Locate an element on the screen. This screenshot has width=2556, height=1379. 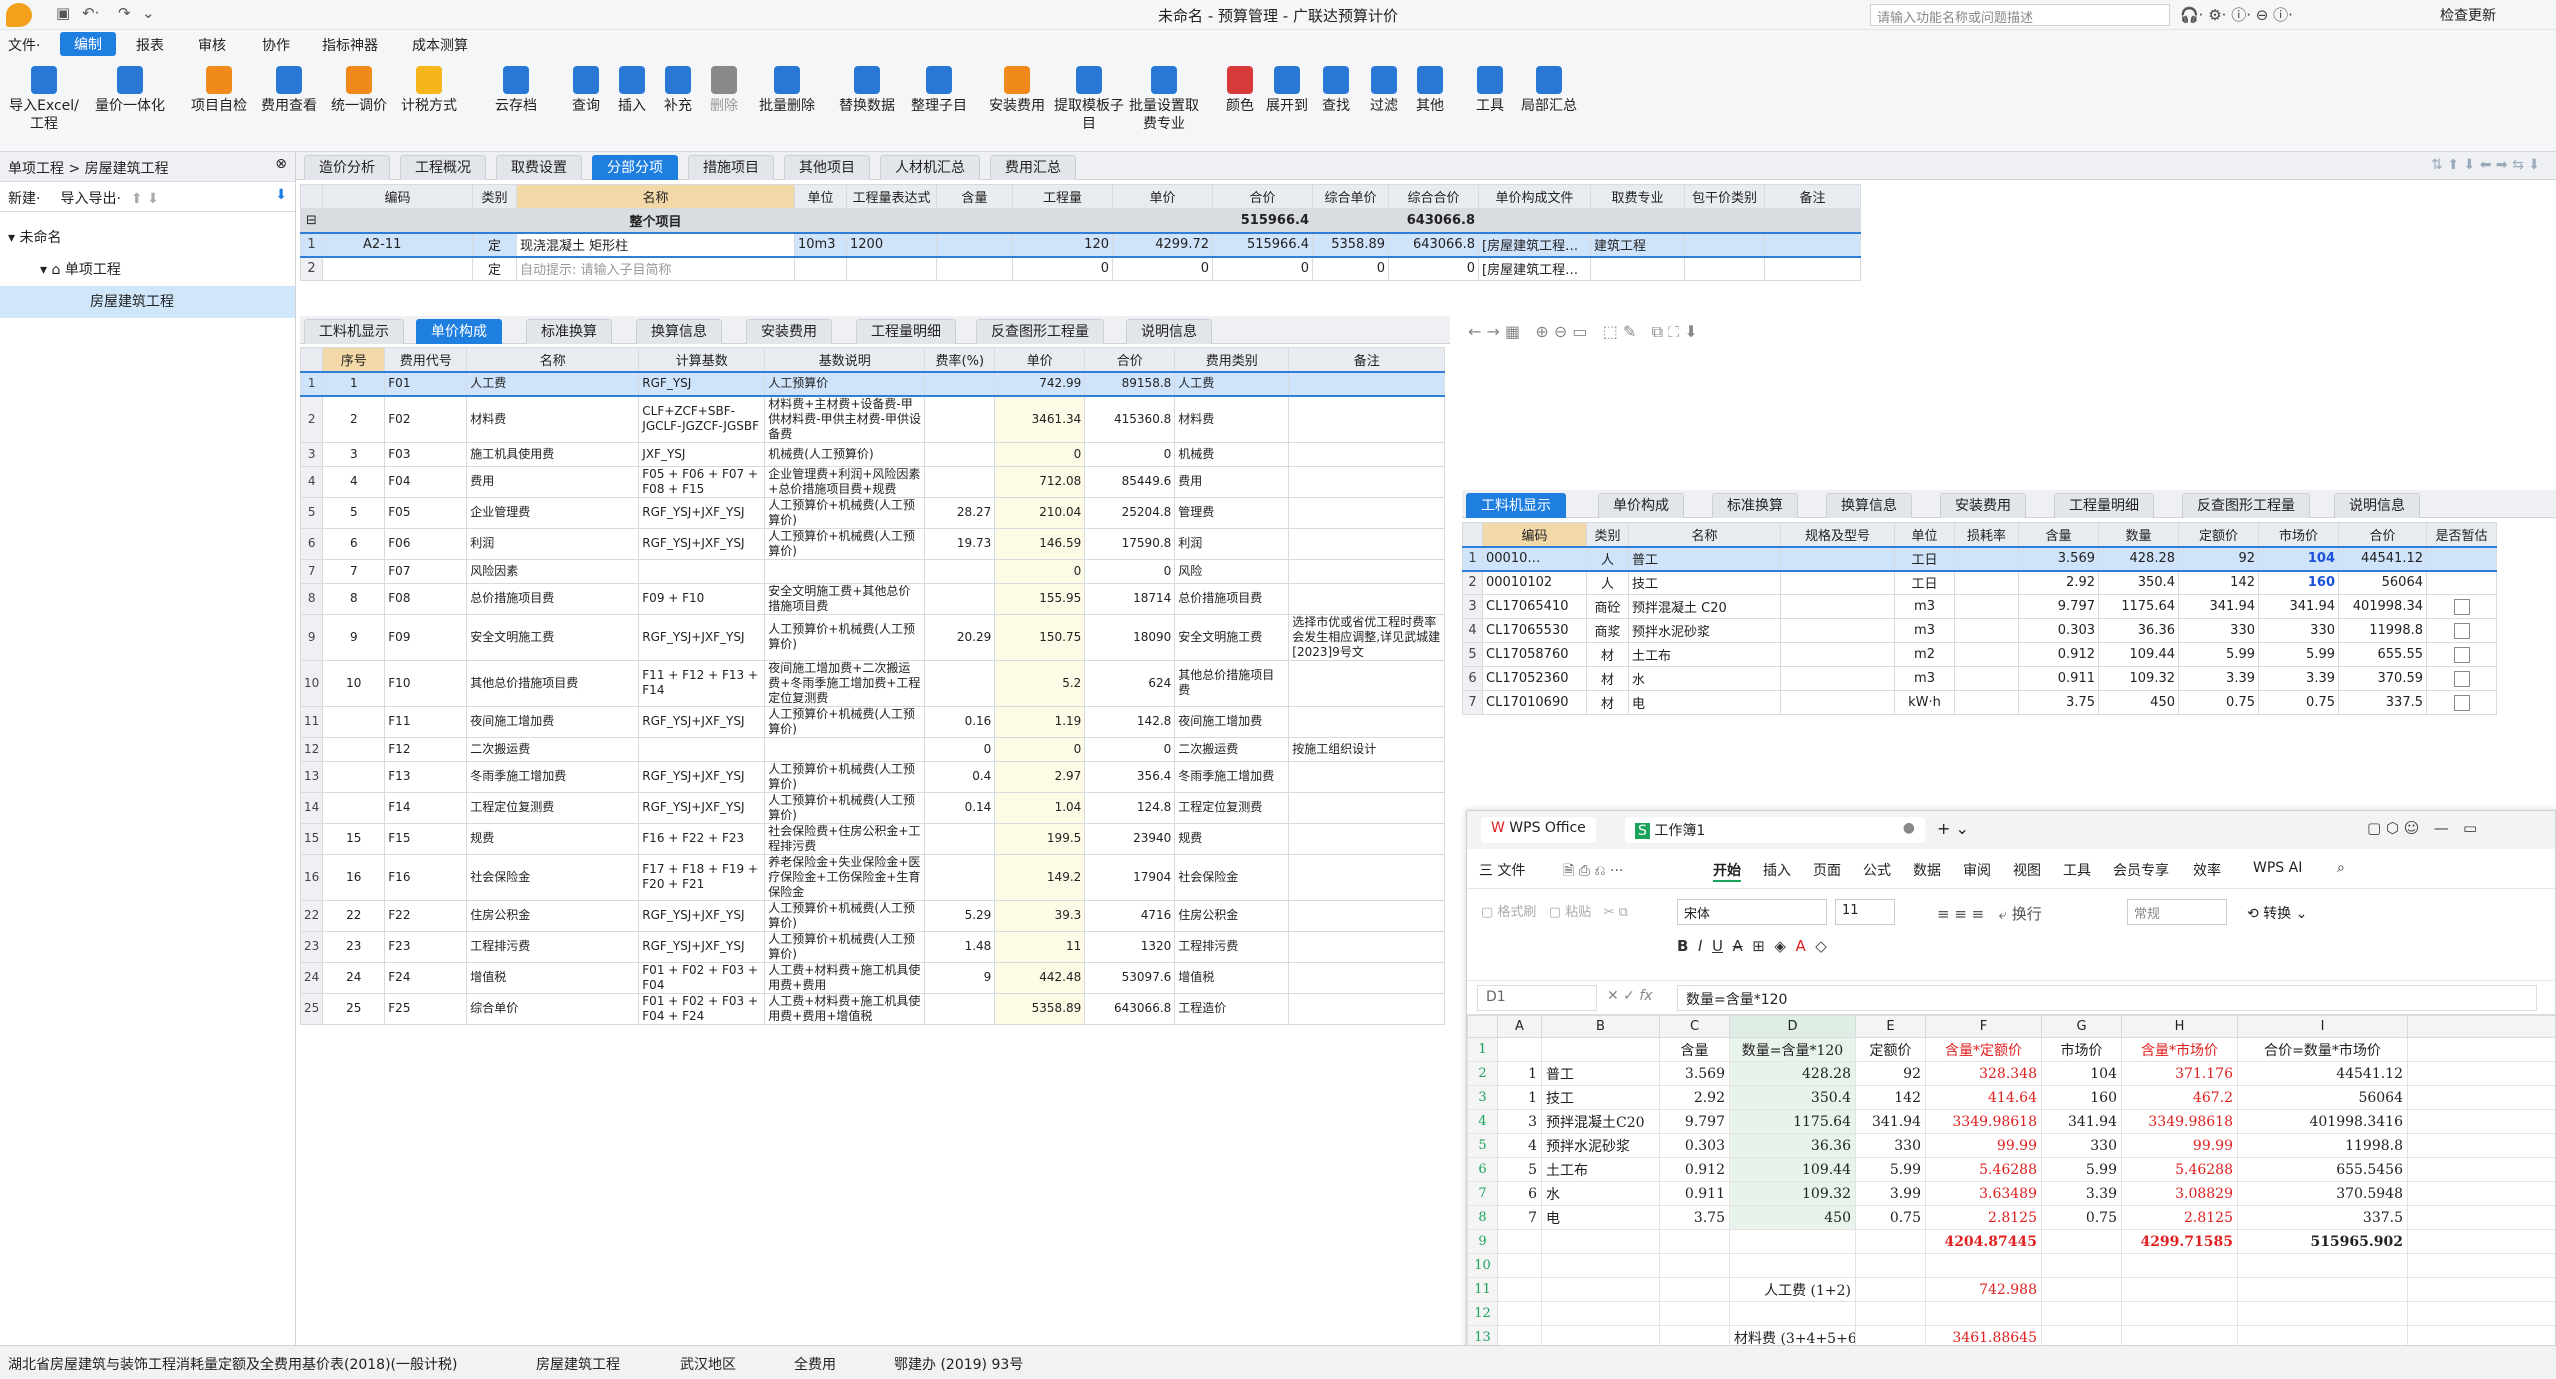
cell-base-desc: 人工预算价+机械费(人工预算价) is located at coordinates (845, 915).